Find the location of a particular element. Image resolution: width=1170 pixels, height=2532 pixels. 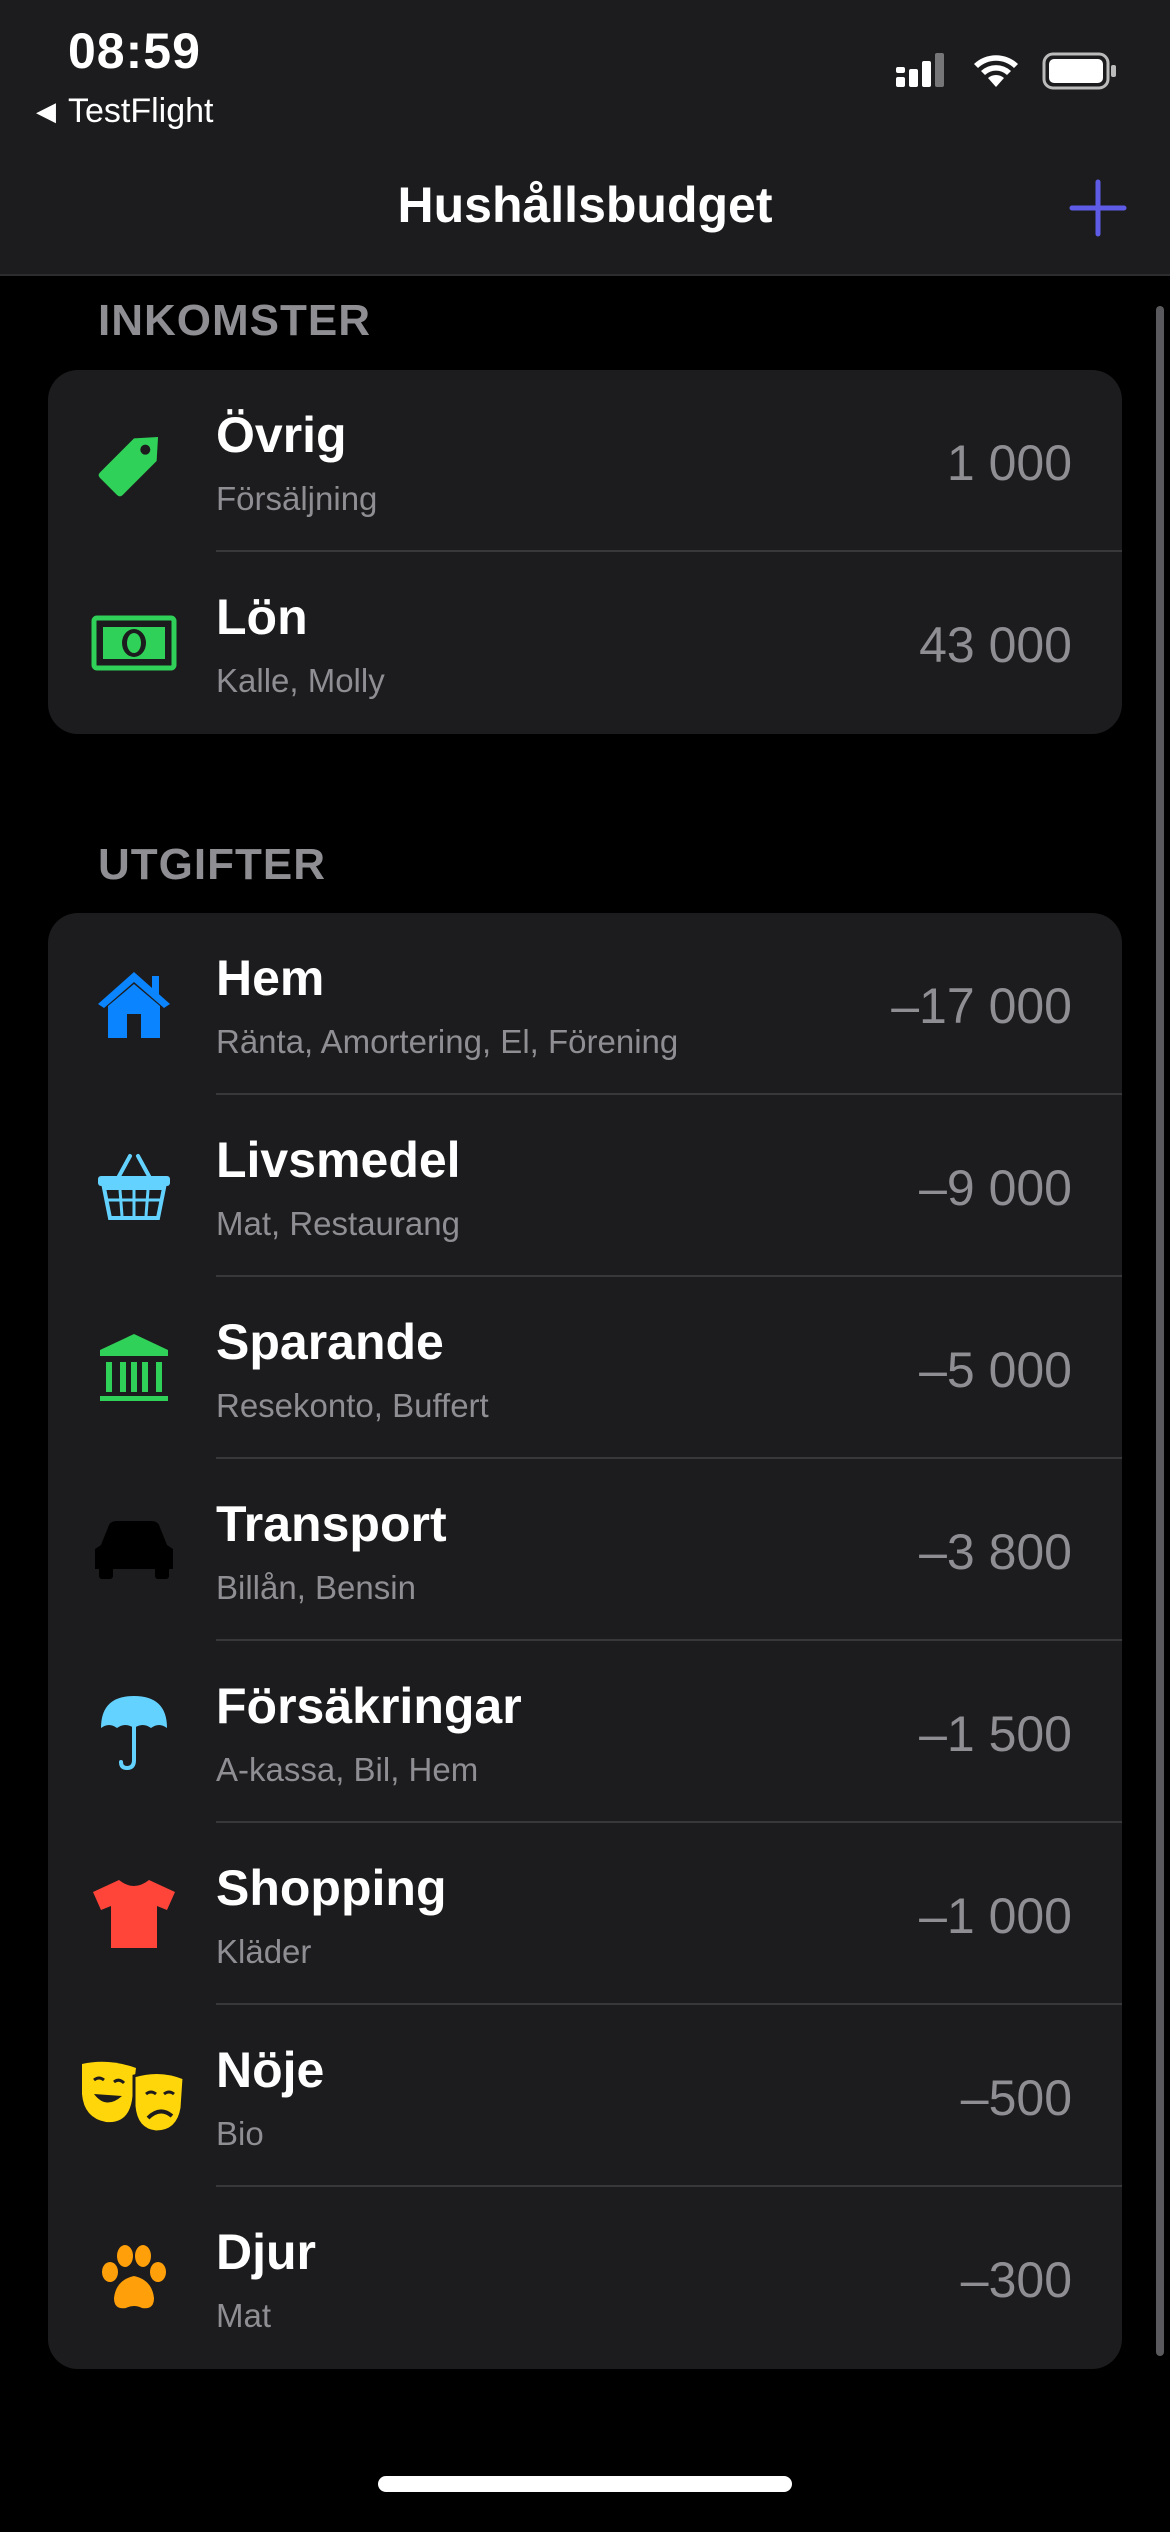

item-amount: –3 800 is located at coordinates (995, 1552).